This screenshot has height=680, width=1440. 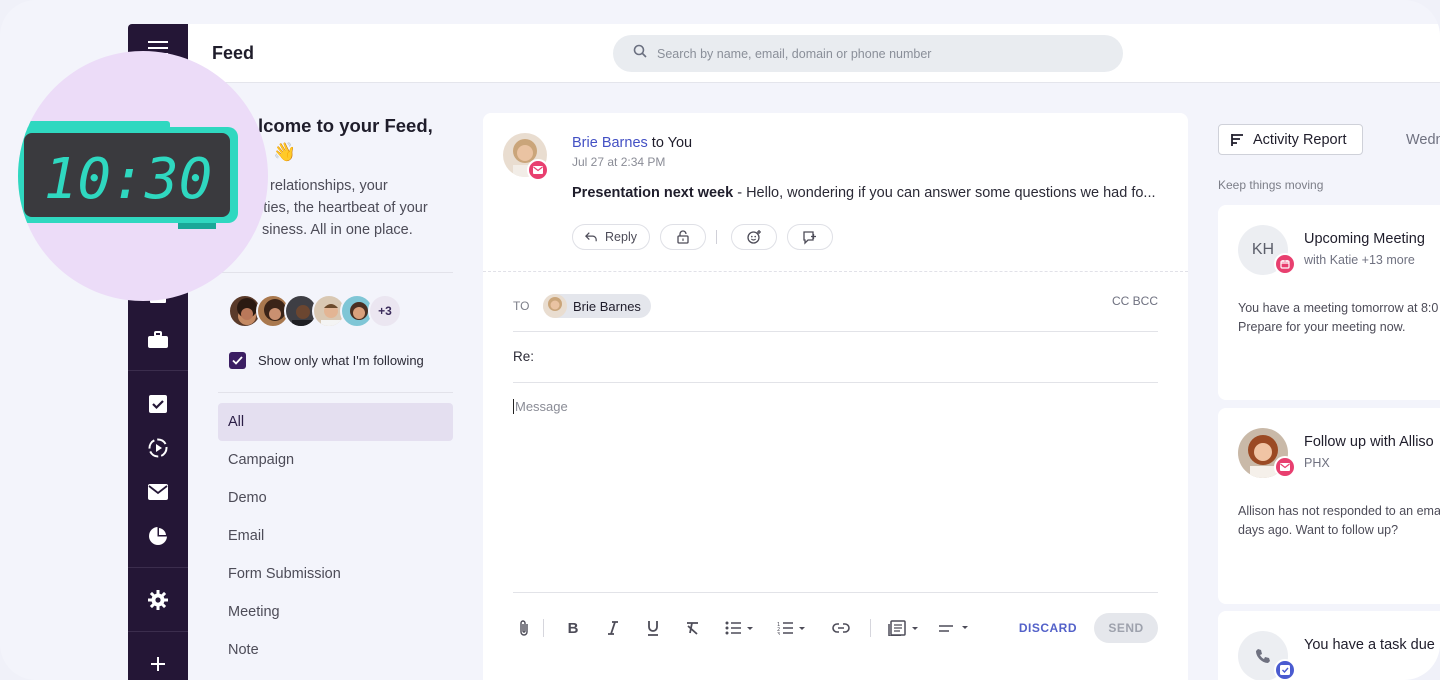 What do you see at coordinates (1369, 645) in the screenshot?
I see `card-title: You have a task due` at bounding box center [1369, 645].